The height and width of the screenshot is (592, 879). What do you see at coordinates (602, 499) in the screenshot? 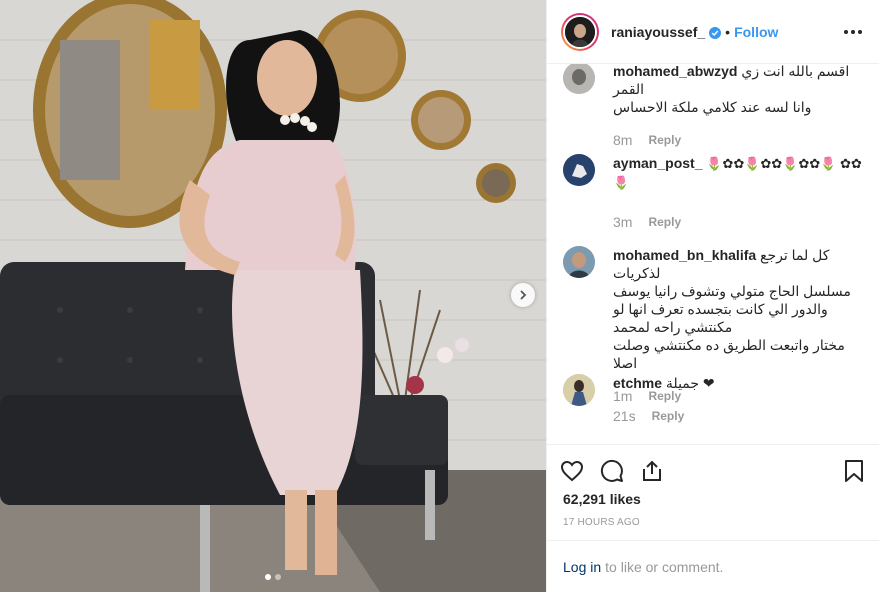
I see `likes-count: 62,291 likes` at bounding box center [602, 499].